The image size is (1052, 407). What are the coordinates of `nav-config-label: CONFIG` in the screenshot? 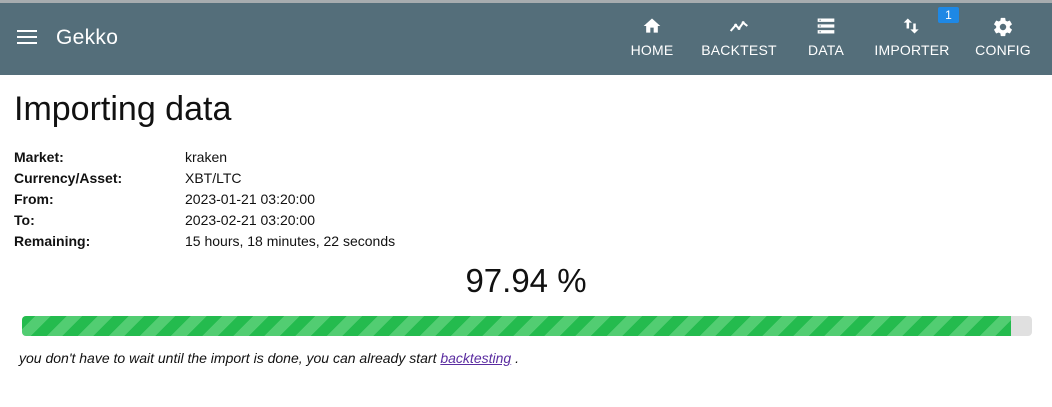 It's located at (1003, 50).